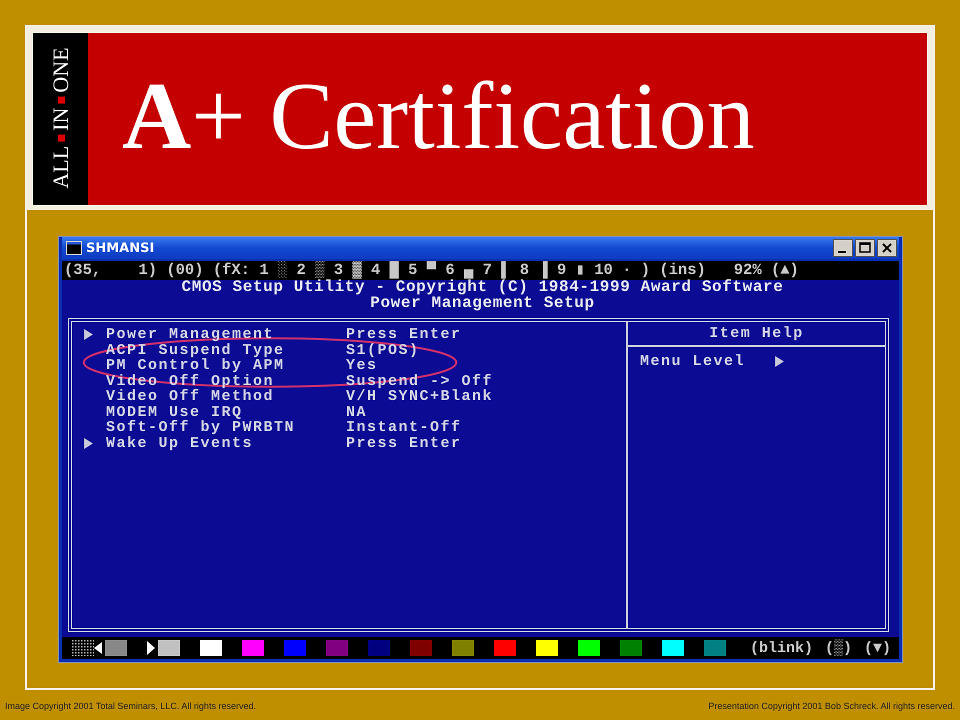 Image resolution: width=960 pixels, height=720 pixels. I want to click on palette-label: (▒), so click(838, 648).